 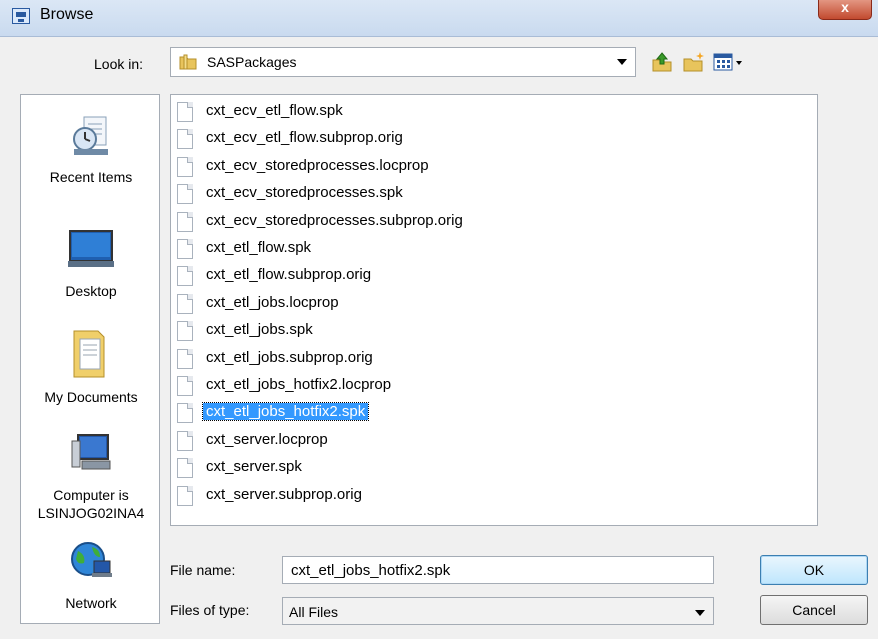 I want to click on file-name: cxt_server.spk, so click(x=254, y=467).